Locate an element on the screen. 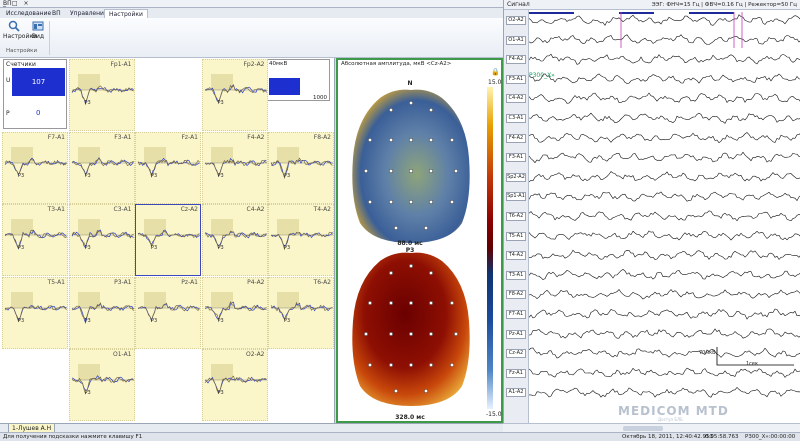 This screenshot has height=441, width=800. counter-u-label: U is located at coordinates (8, 80).